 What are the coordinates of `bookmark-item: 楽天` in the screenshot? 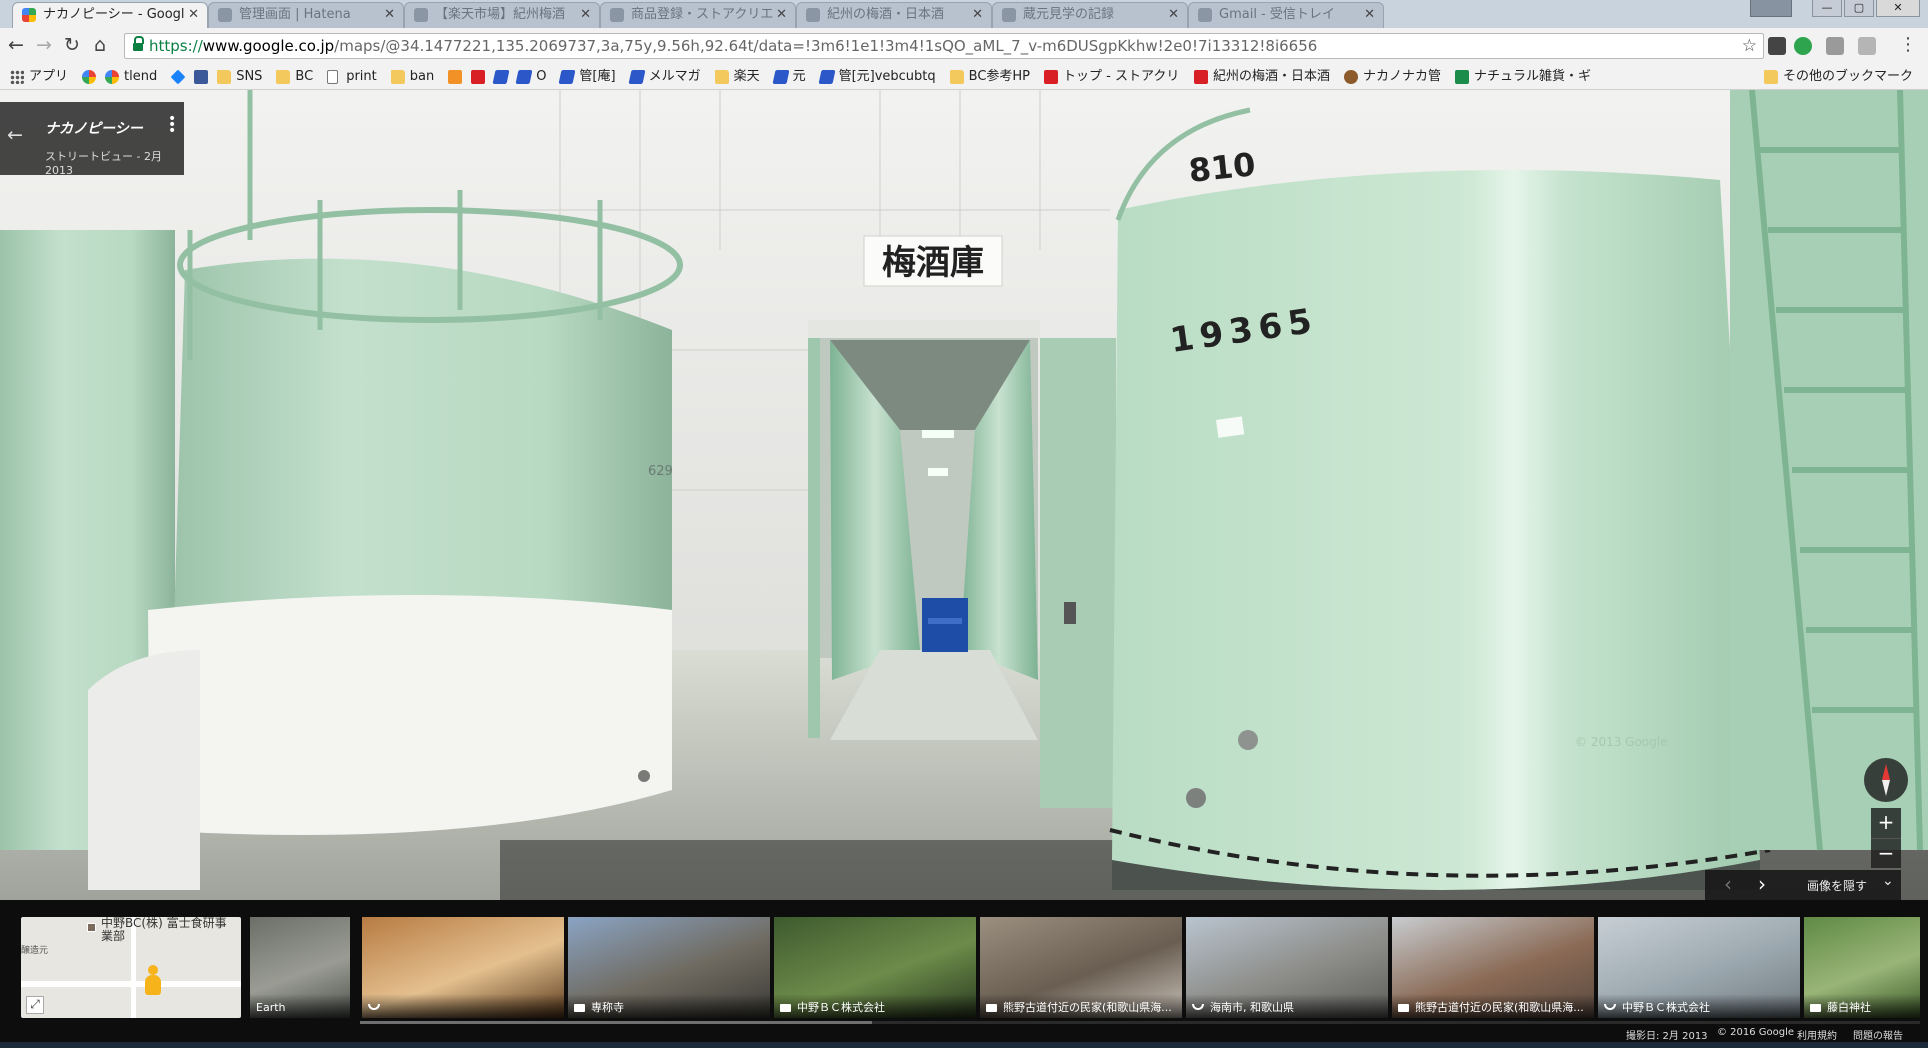 It's located at (737, 77).